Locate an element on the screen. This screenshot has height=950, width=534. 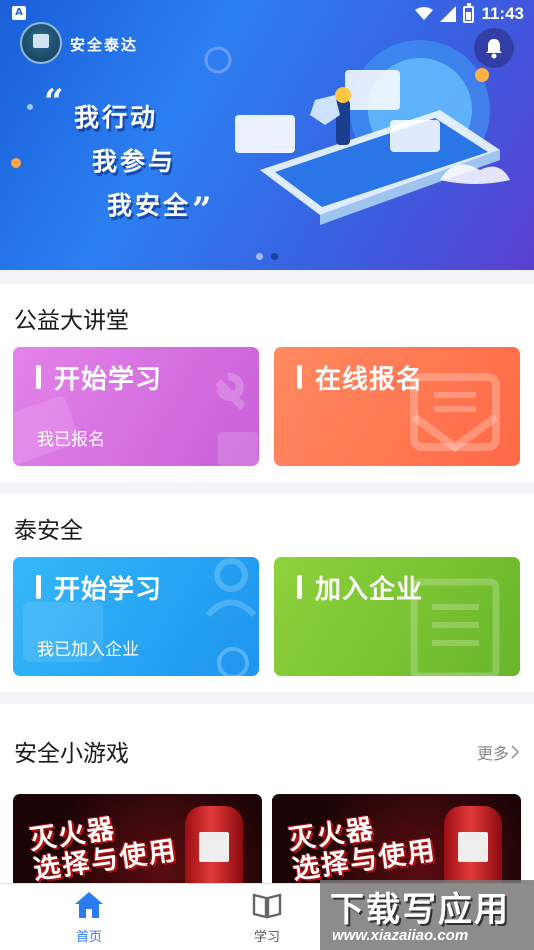
bell-icon is located at coordinates (494, 49).